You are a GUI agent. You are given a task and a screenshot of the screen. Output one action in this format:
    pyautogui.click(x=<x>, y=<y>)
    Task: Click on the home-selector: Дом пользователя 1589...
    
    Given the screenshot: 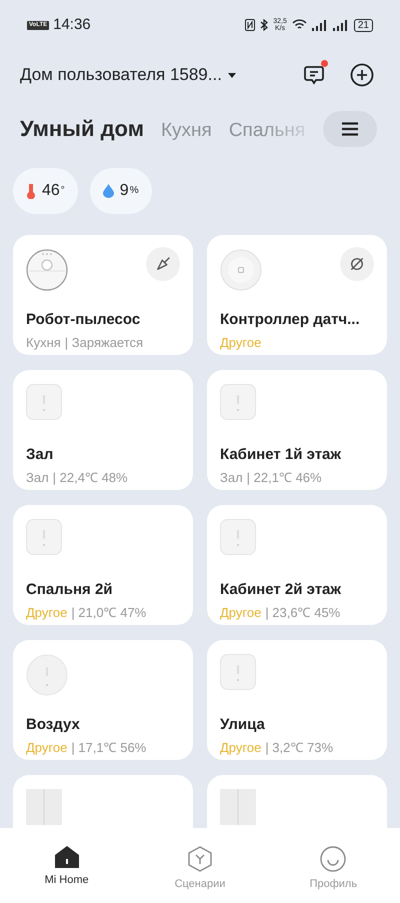 What is the action you would take?
    pyautogui.click(x=128, y=75)
    